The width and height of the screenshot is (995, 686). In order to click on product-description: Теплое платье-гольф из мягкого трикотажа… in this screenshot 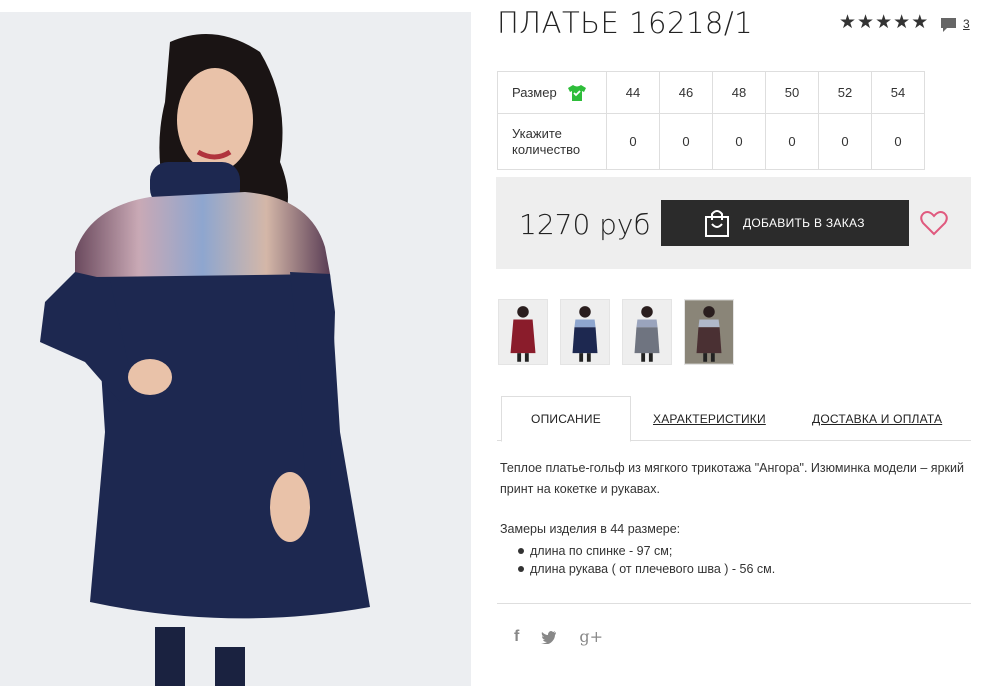, I will do `click(732, 478)`.